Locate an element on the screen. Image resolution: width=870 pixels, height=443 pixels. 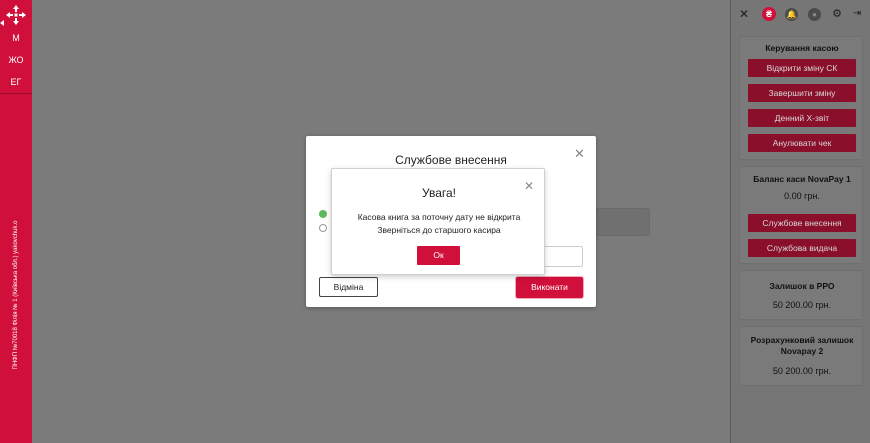
cancel-receipt-button: Анулювати чек is located at coordinates (802, 143).